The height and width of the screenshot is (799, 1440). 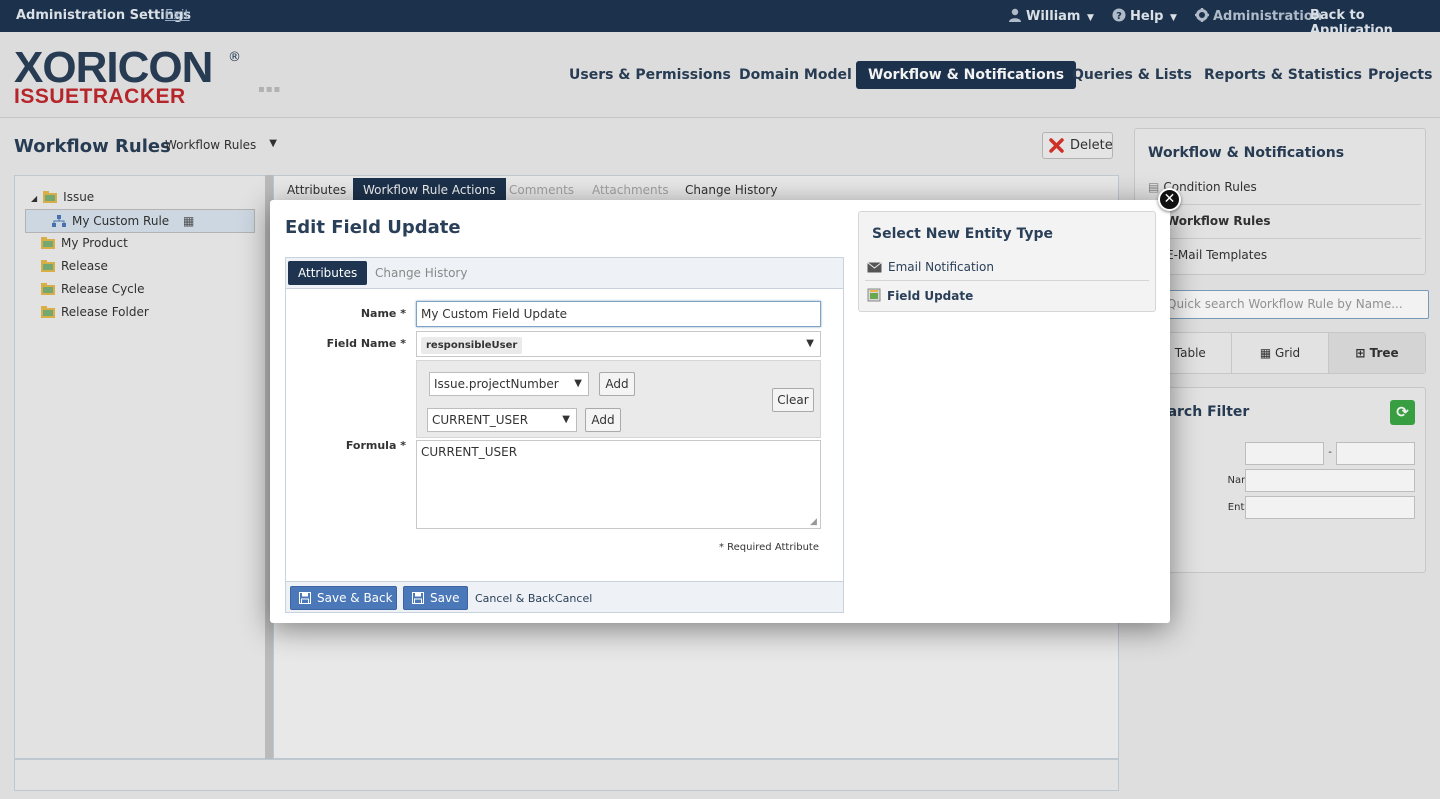 What do you see at coordinates (375, 445) in the screenshot?
I see `formula-label: Formula *` at bounding box center [375, 445].